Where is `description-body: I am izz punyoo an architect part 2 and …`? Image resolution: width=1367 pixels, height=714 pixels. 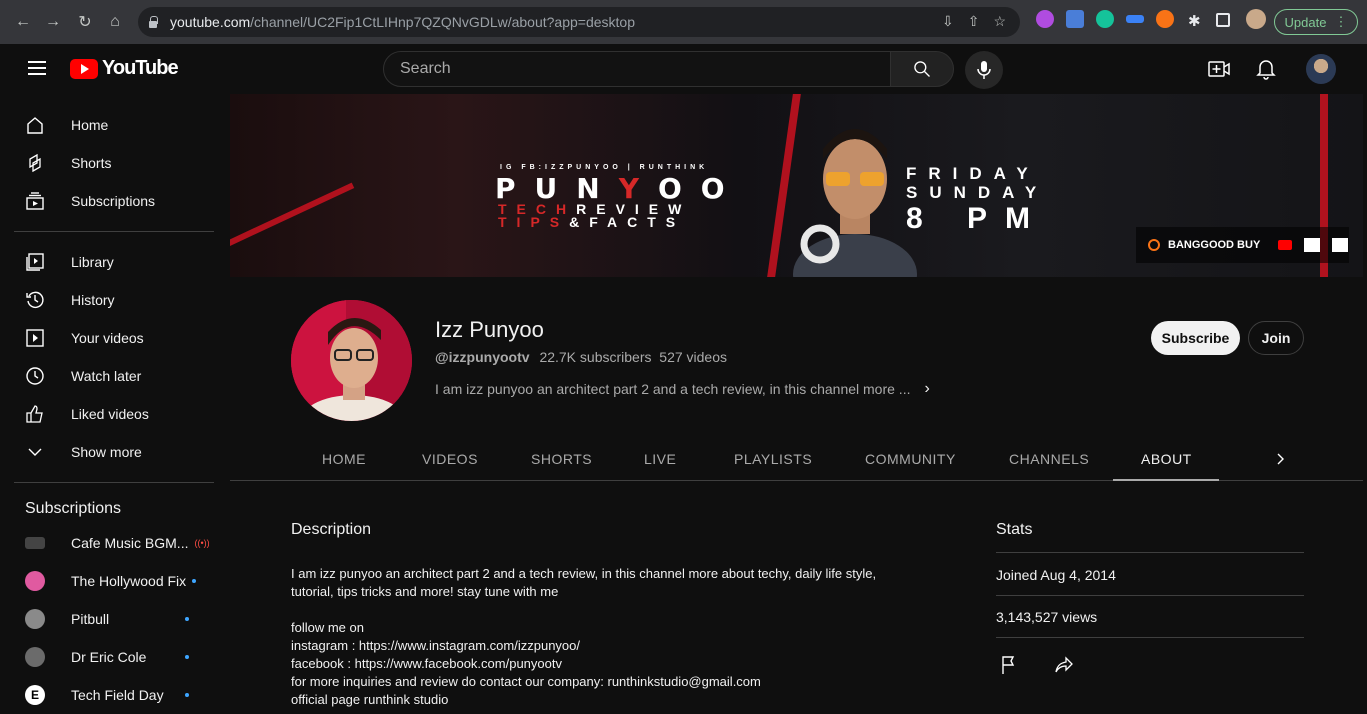
description-body: I am izz punyoo an architect part 2 and … is located at coordinates (611, 637).